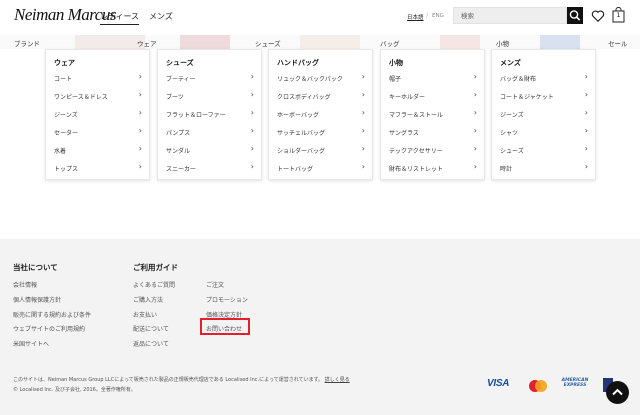 This screenshot has width=640, height=415. What do you see at coordinates (415, 17) in the screenshot?
I see `lang-japanese: 日本語` at bounding box center [415, 17].